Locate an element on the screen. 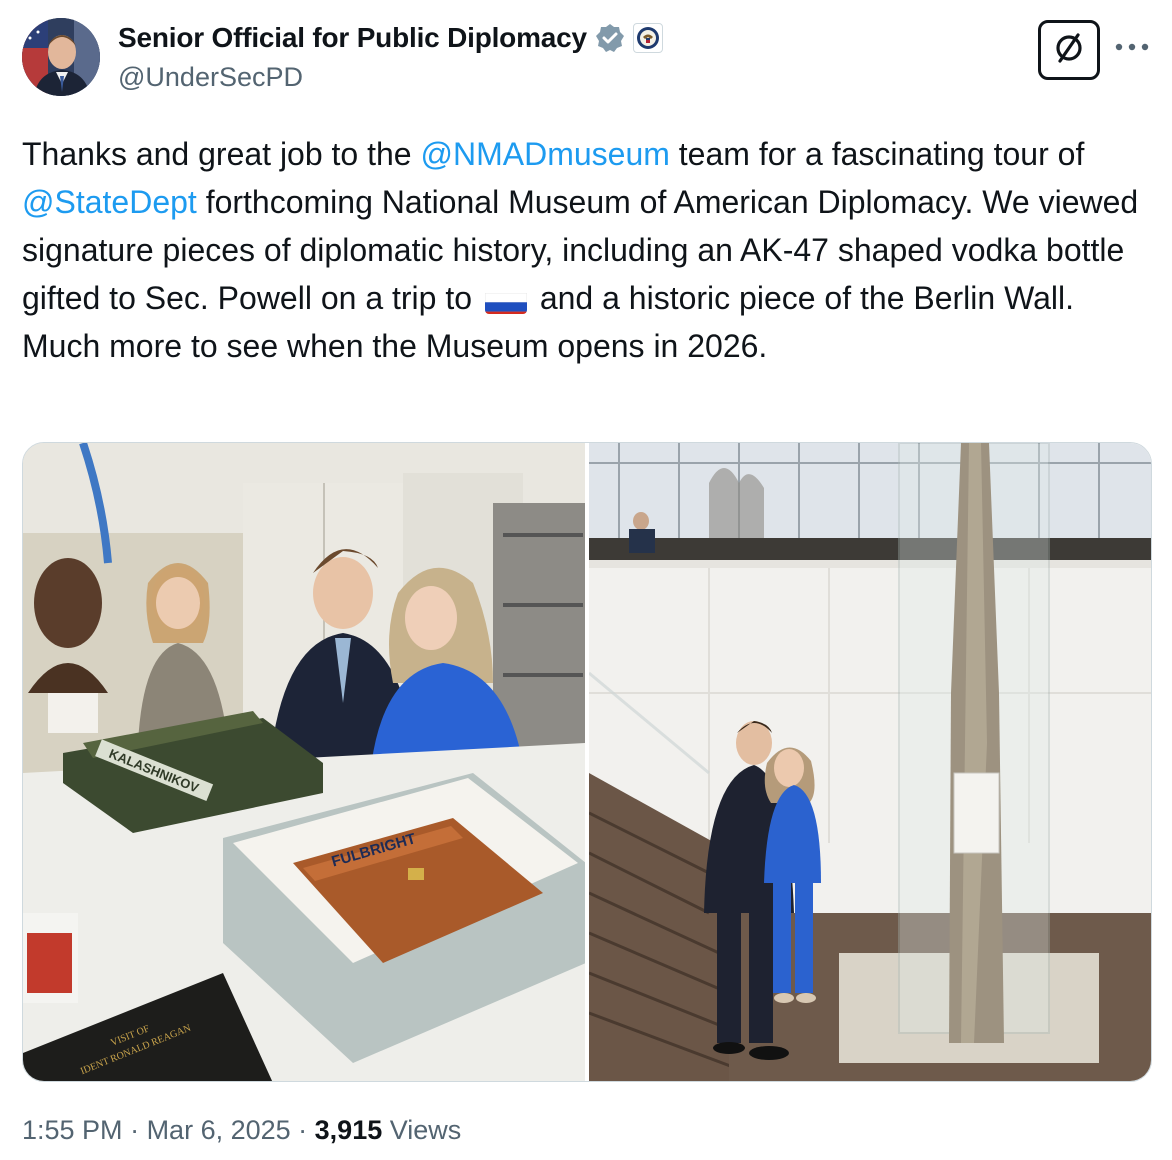  mention-nmadmuseum: @NMADmuseum is located at coordinates (544, 154).